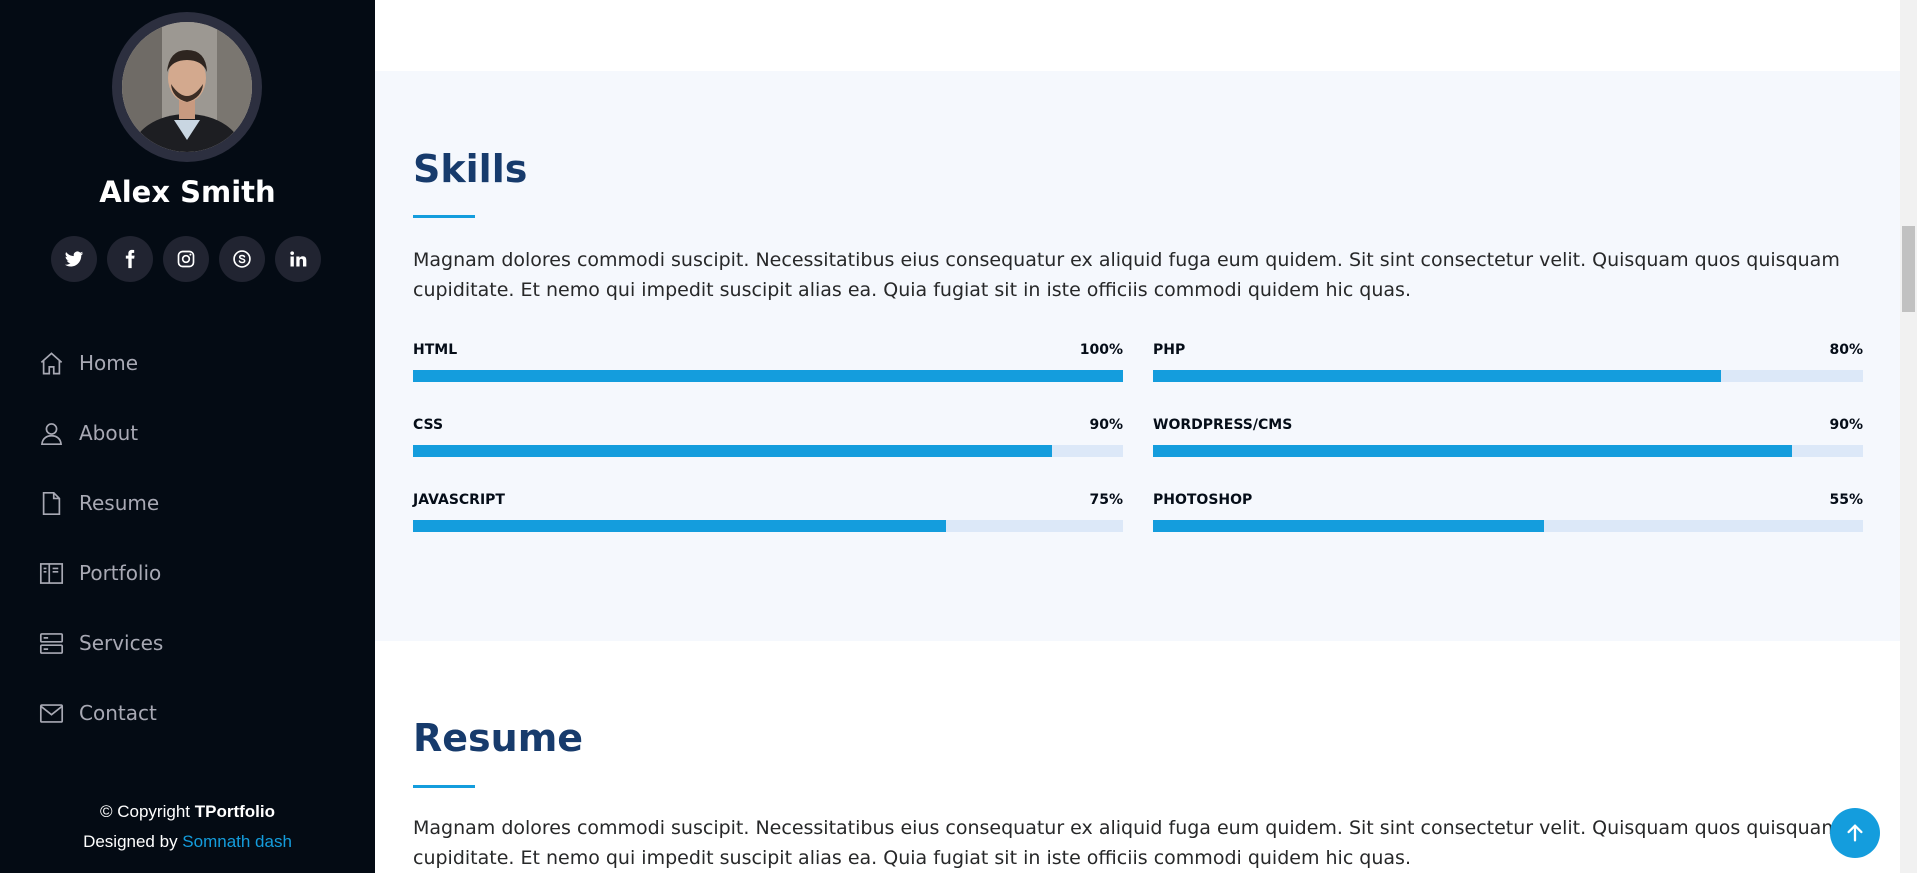 The height and width of the screenshot is (873, 1917). What do you see at coordinates (51, 713) in the screenshot?
I see `envelope-icon` at bounding box center [51, 713].